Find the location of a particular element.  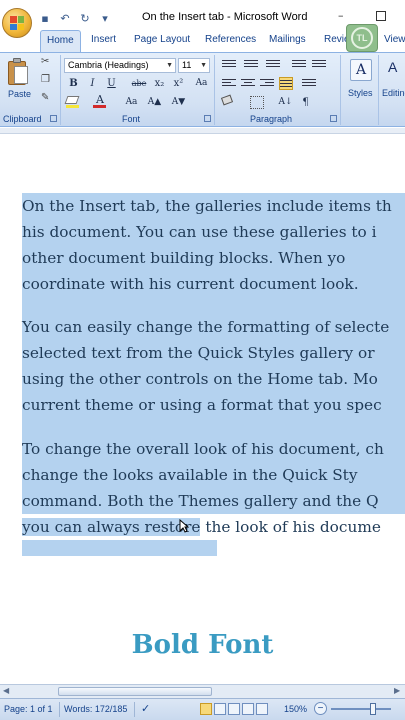

chevron-down-icon: ▼ is located at coordinates (203, 65).